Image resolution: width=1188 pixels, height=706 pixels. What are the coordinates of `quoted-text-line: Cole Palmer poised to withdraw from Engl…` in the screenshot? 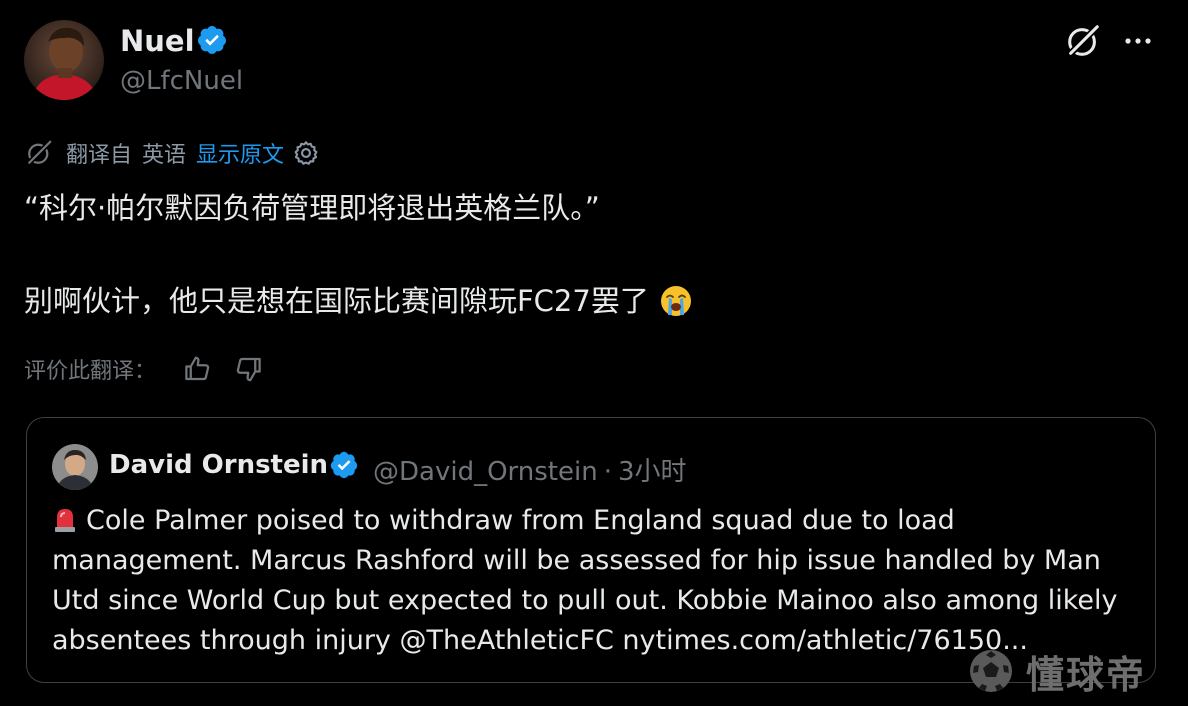 It's located at (597, 521).